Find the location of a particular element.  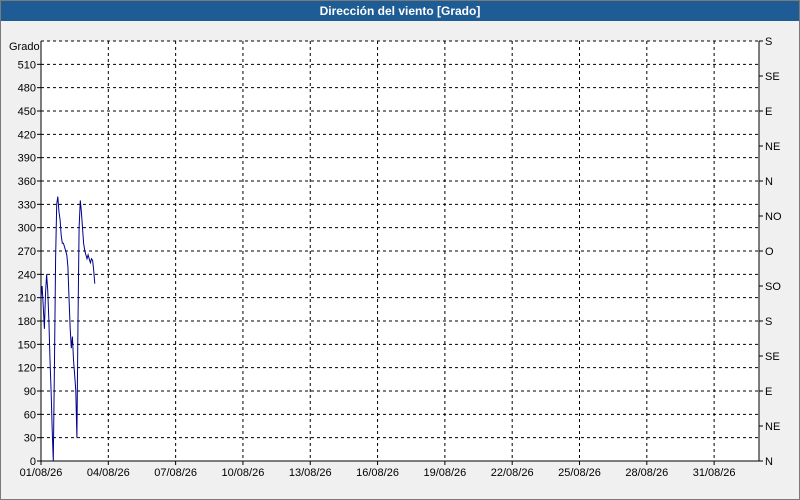

x-tick-label: 10/08/26 is located at coordinates (243, 473).